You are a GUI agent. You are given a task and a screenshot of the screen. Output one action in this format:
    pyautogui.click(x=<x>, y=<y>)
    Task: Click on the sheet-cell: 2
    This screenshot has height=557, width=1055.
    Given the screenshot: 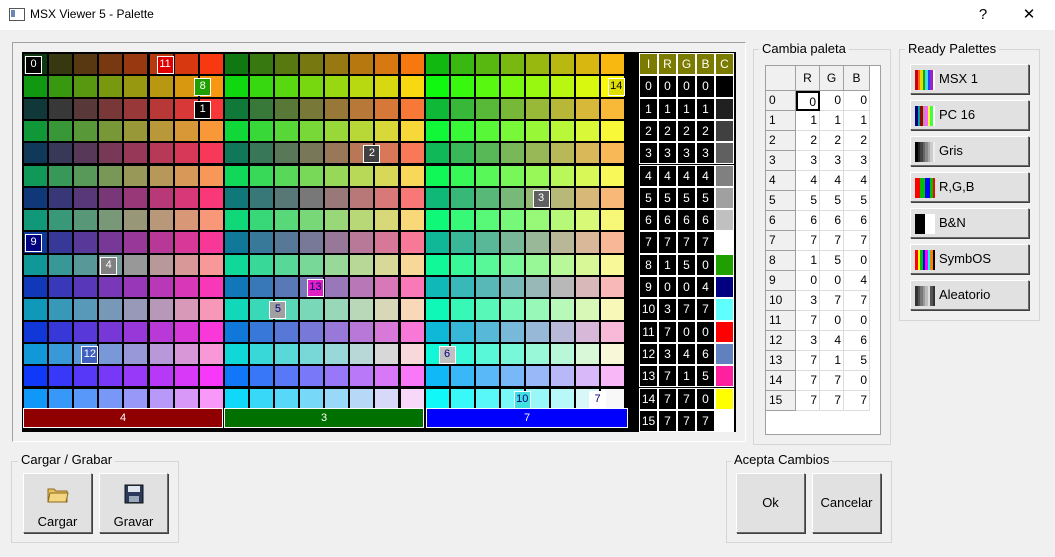 What is the action you would take?
    pyautogui.click(x=832, y=141)
    